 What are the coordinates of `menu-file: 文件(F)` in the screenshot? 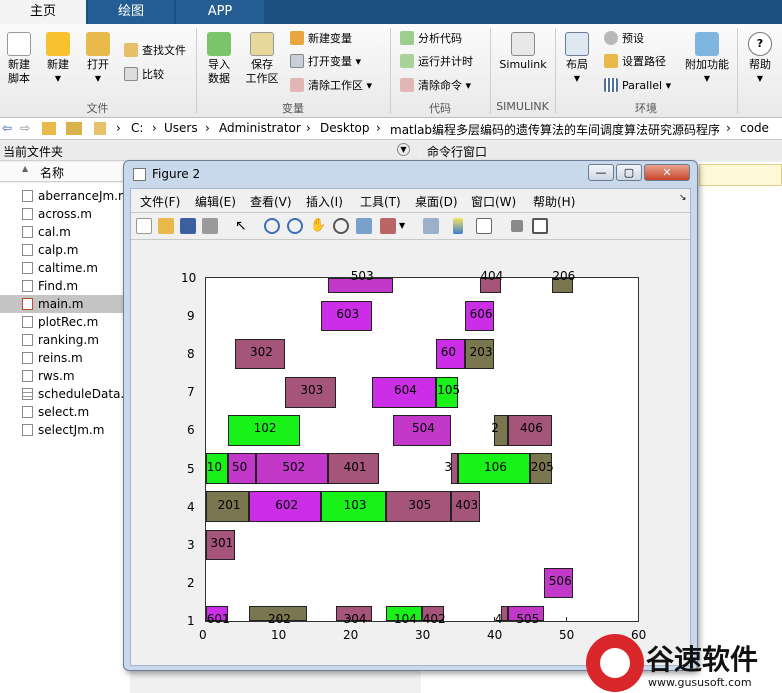 It's located at (160, 201).